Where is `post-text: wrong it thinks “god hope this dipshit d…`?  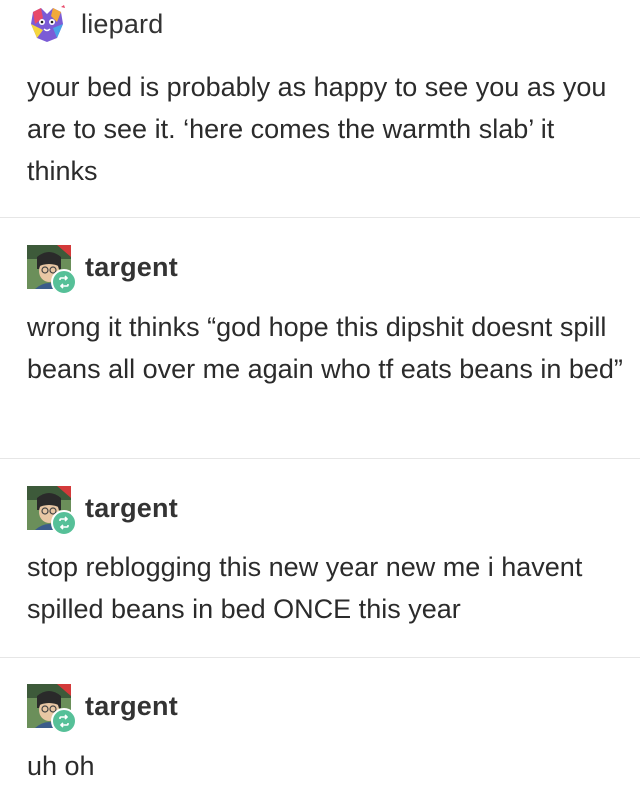
post-text: wrong it thinks “god hope this dipshit d… is located at coordinates (325, 348).